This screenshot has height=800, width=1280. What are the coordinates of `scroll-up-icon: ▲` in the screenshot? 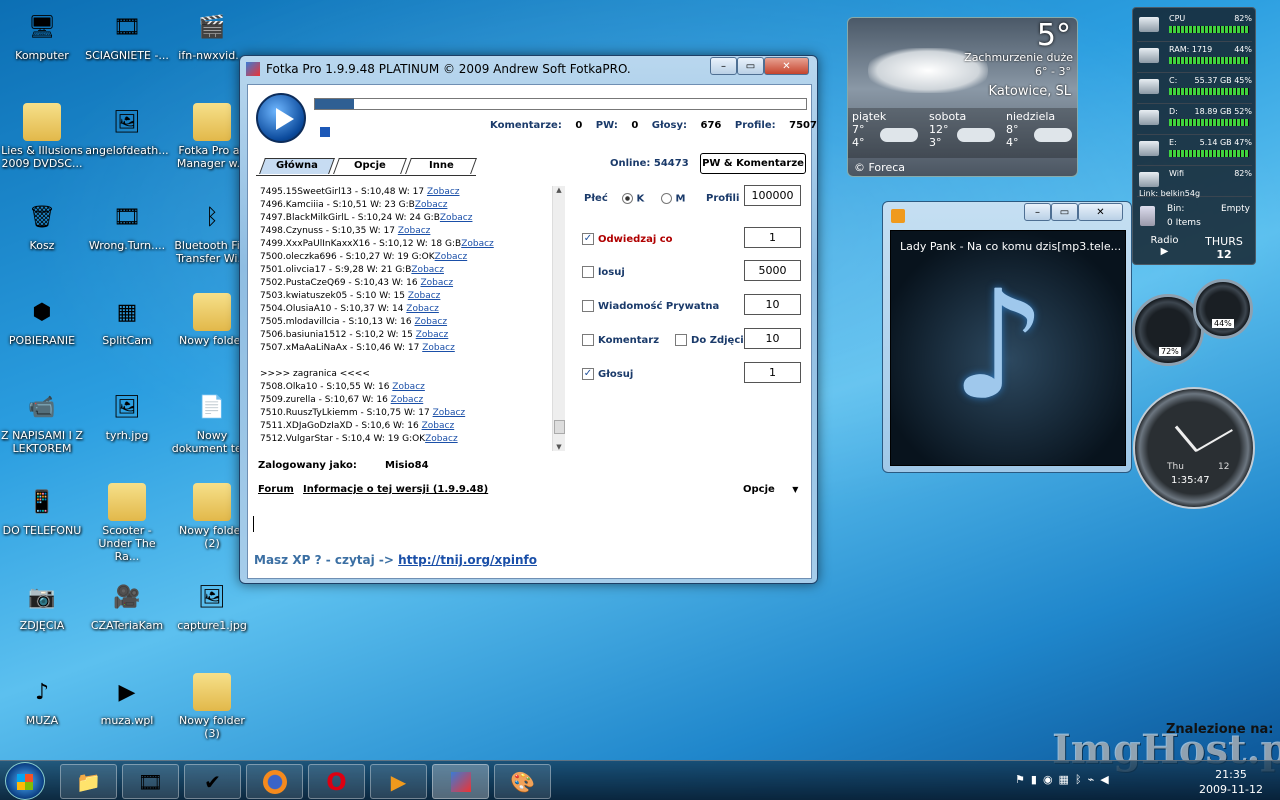 It's located at (559, 190).